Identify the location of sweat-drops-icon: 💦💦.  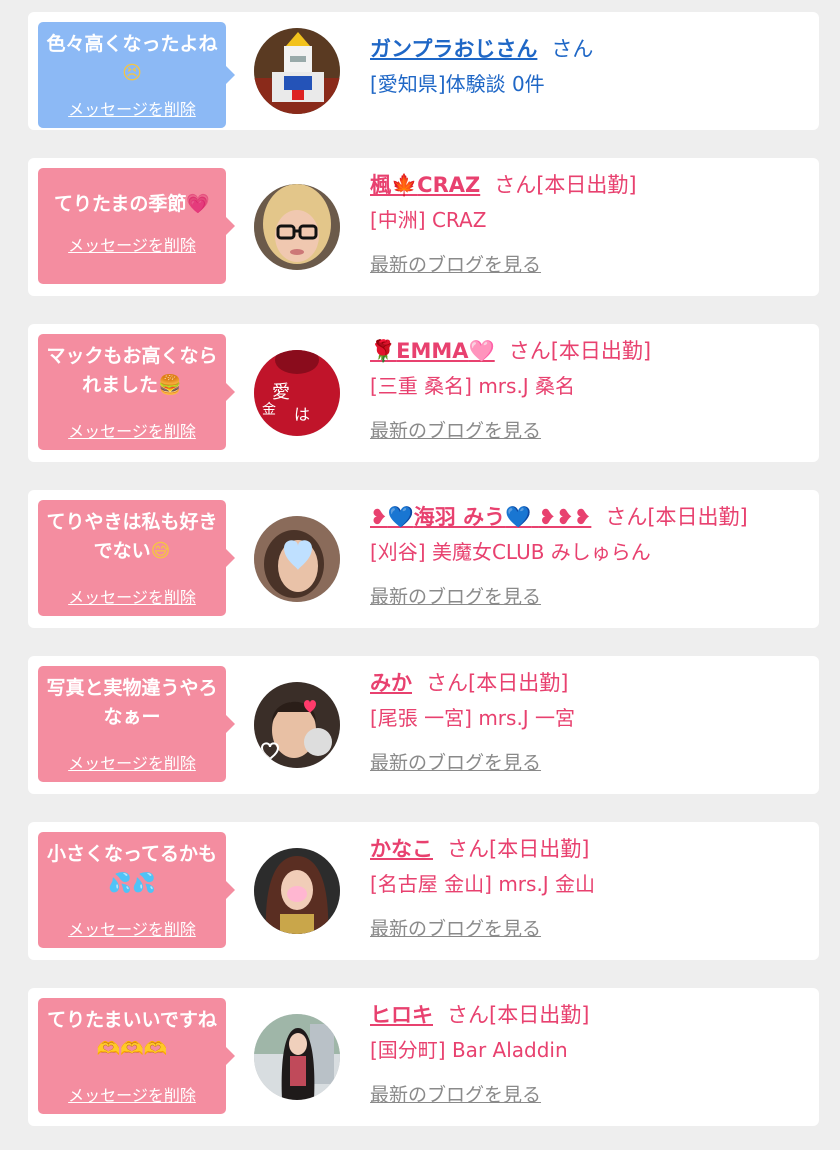
(132, 883).